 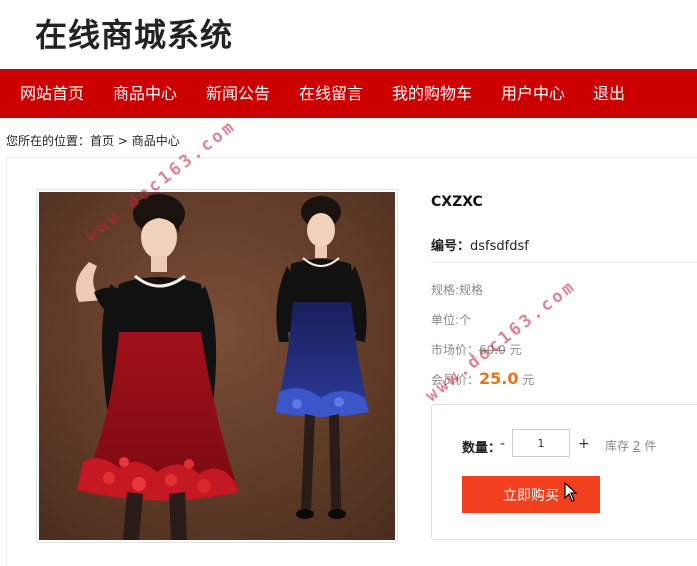 I want to click on product-code: 编号：dsfsdfdsf, so click(x=480, y=244).